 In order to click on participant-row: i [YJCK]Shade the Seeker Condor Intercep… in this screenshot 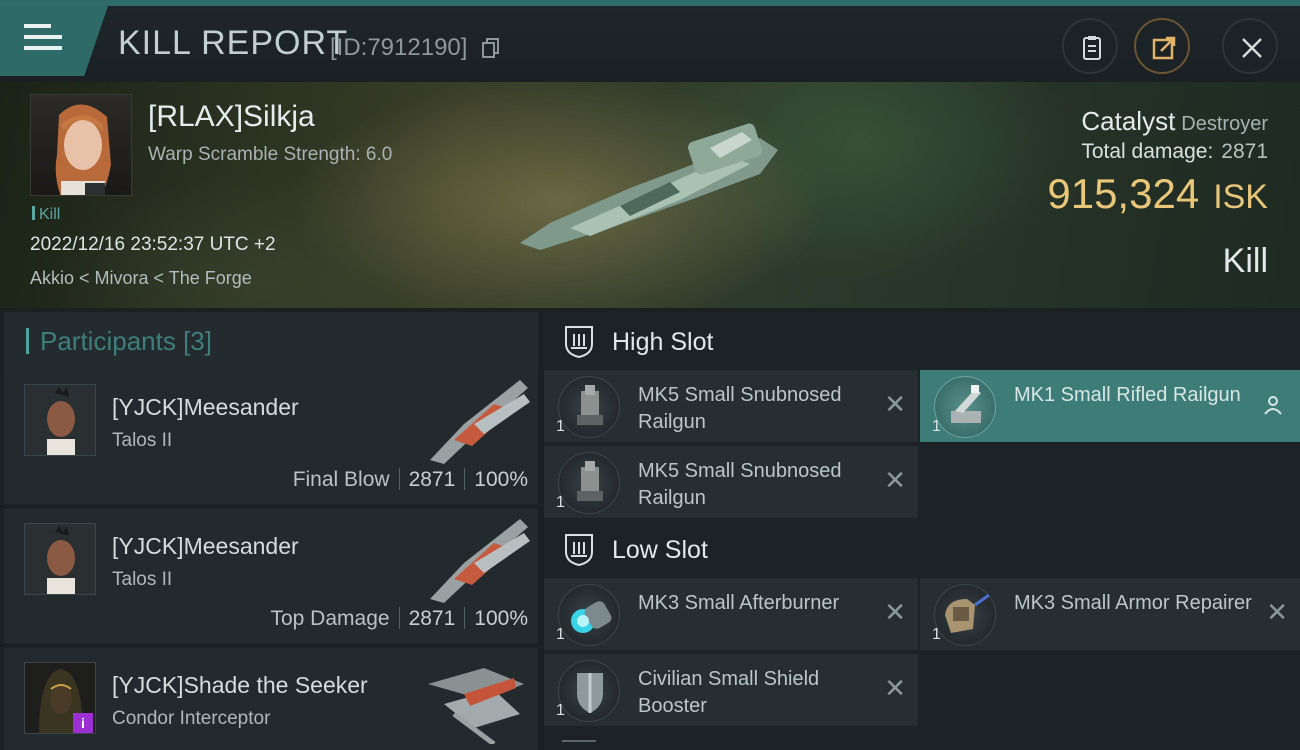, I will do `click(271, 699)`.